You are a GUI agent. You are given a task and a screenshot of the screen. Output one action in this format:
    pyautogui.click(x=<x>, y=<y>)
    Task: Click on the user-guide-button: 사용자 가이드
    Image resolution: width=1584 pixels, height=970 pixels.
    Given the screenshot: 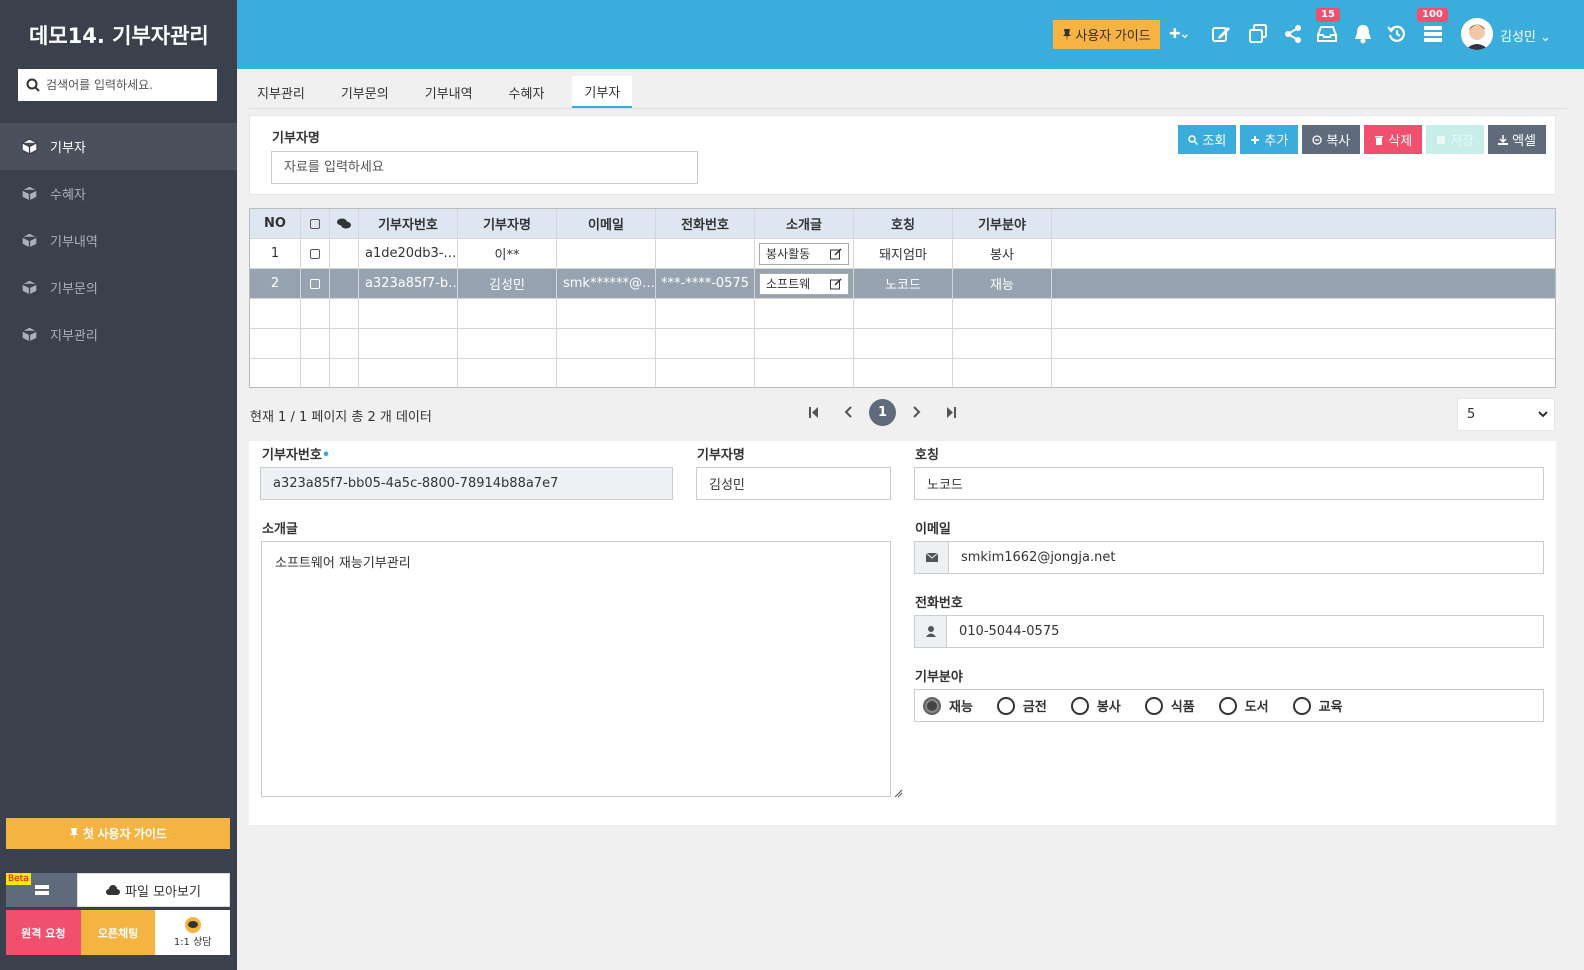 What is the action you would take?
    pyautogui.click(x=1106, y=34)
    